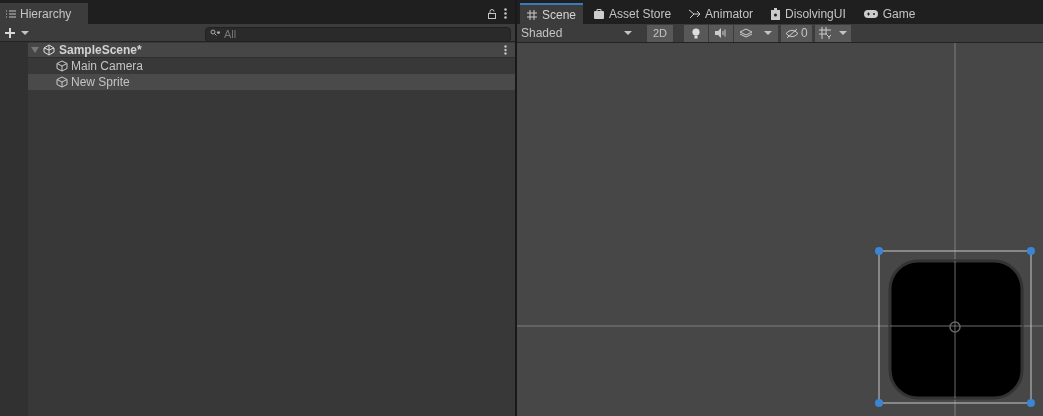 Image resolution: width=1043 pixels, height=416 pixels. Describe the element at coordinates (633, 13) in the screenshot. I see `view-tab: Asset Store` at that location.